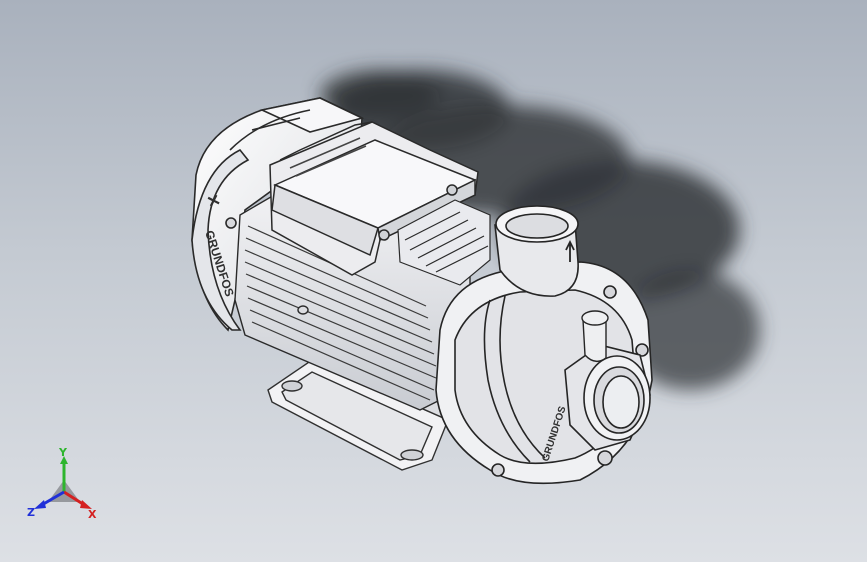  I want to click on vent-plug, so click(595, 336).